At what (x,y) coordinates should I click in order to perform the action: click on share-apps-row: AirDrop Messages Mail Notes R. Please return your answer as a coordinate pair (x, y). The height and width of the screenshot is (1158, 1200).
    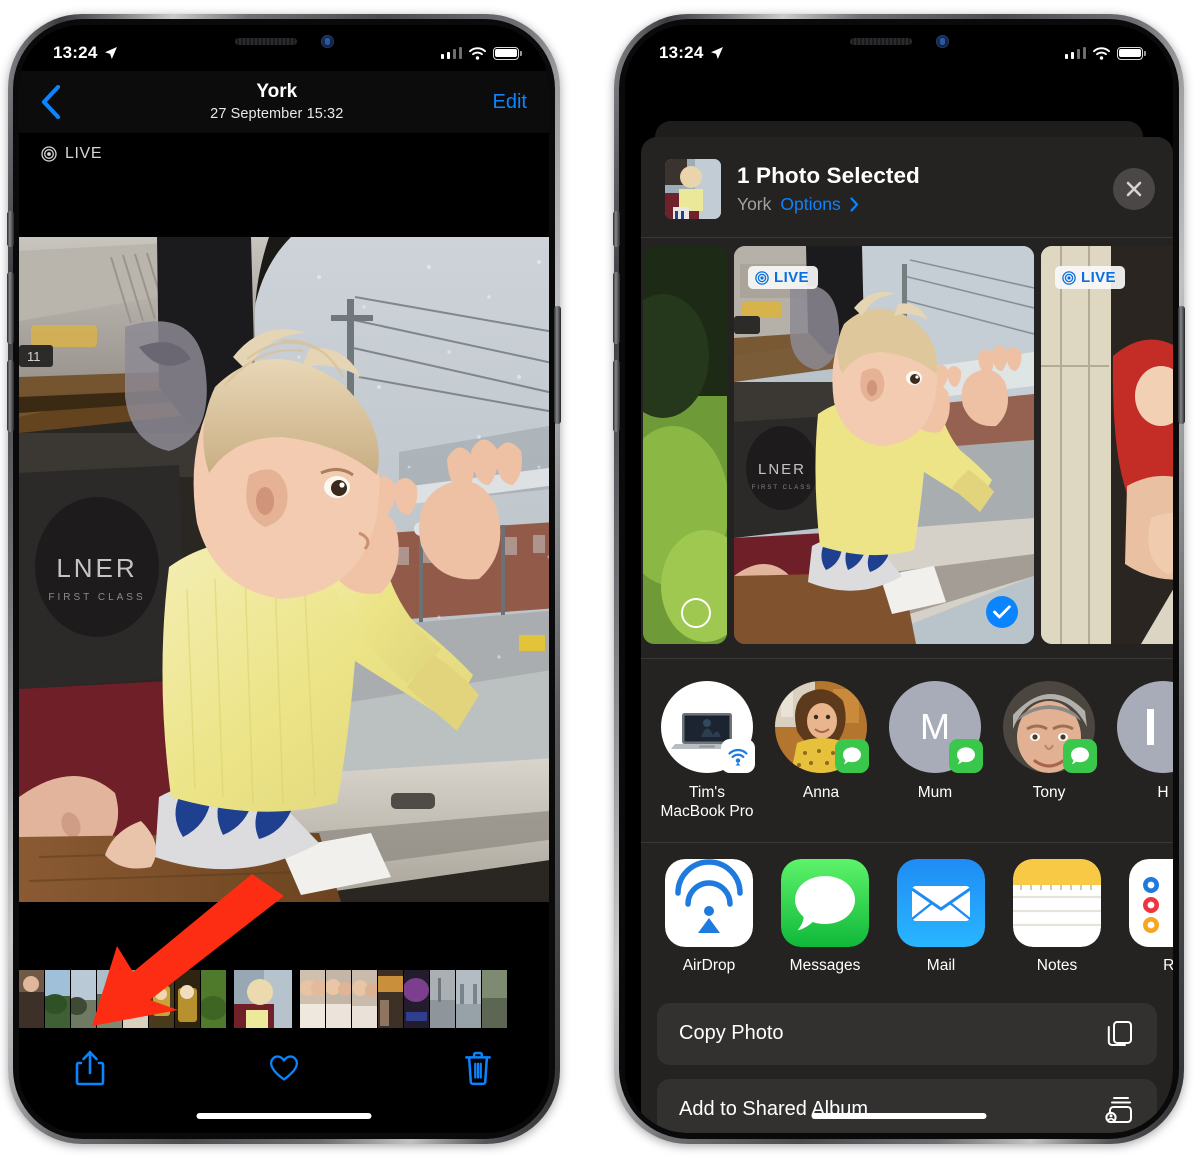
    Looking at the image, I should click on (907, 916).